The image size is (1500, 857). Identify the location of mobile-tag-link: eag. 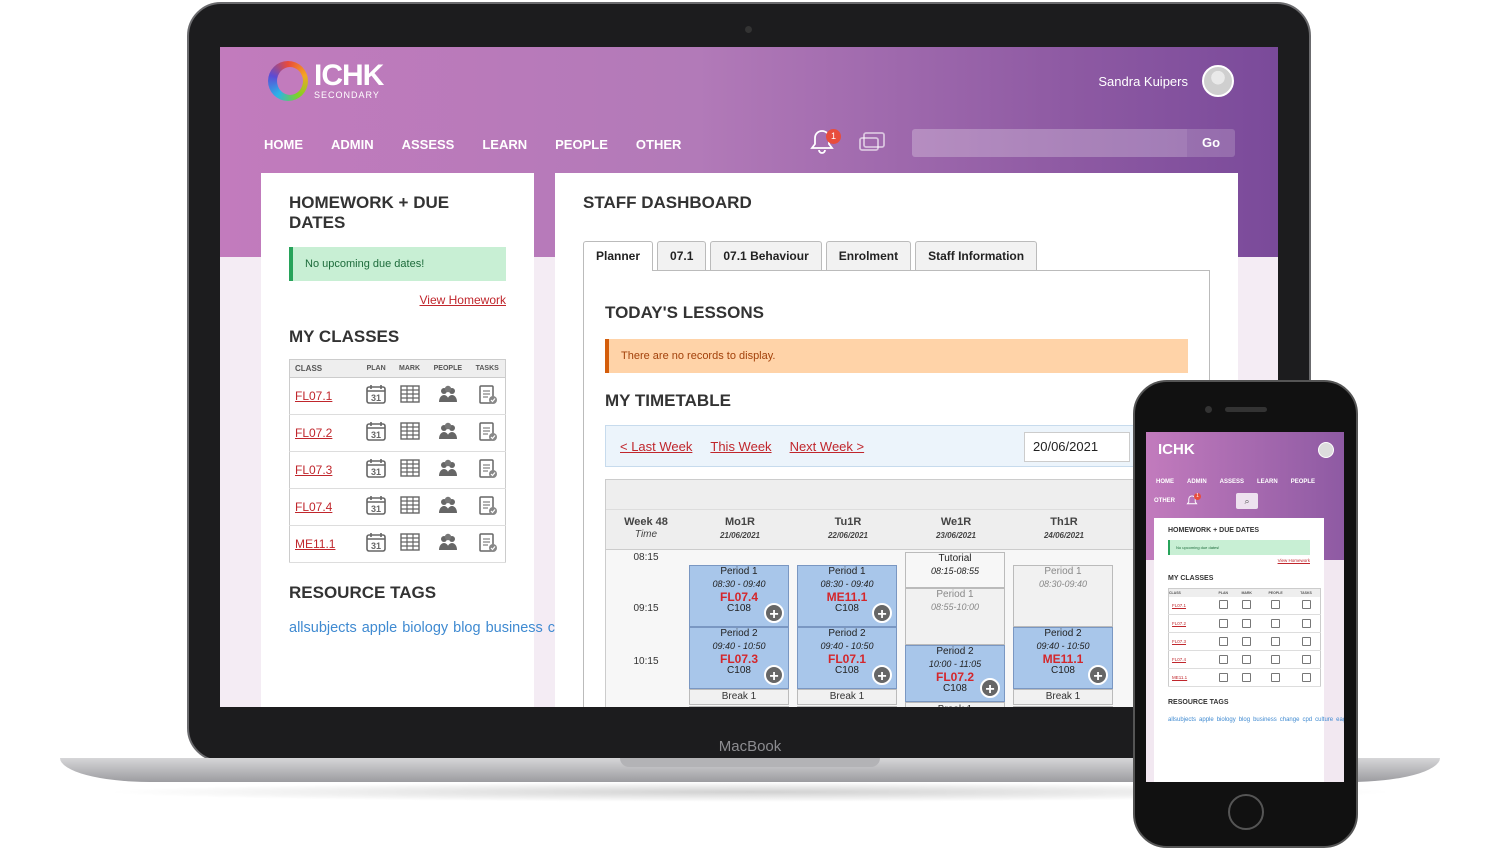
(1340, 720).